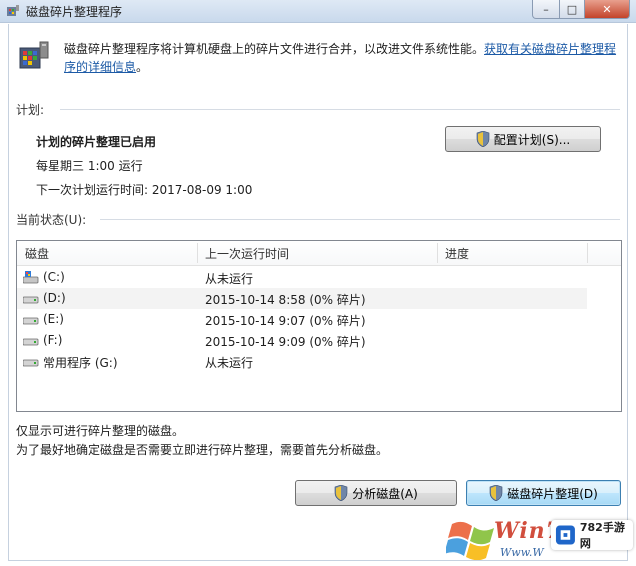  Describe the element at coordinates (144, 190) in the screenshot. I see `schedule-next-run: 下一次计划运行时间: 2017-08-09 1:00` at that location.